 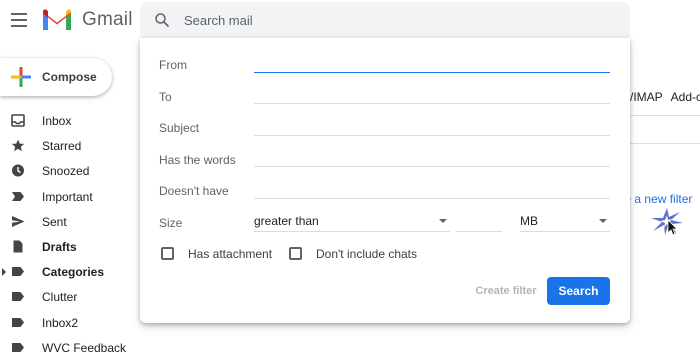 I want to click on sidebar-item-starred: Starred, so click(x=70, y=145).